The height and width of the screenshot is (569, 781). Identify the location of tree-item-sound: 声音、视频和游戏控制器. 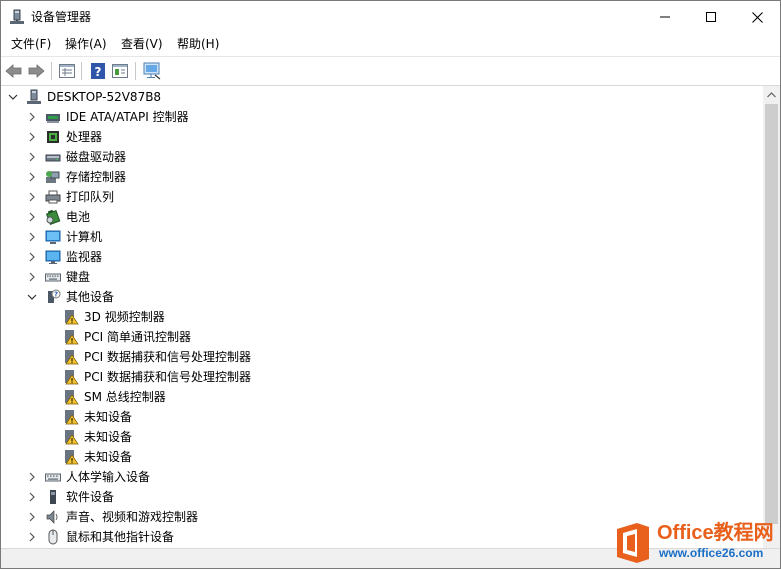
(112, 517).